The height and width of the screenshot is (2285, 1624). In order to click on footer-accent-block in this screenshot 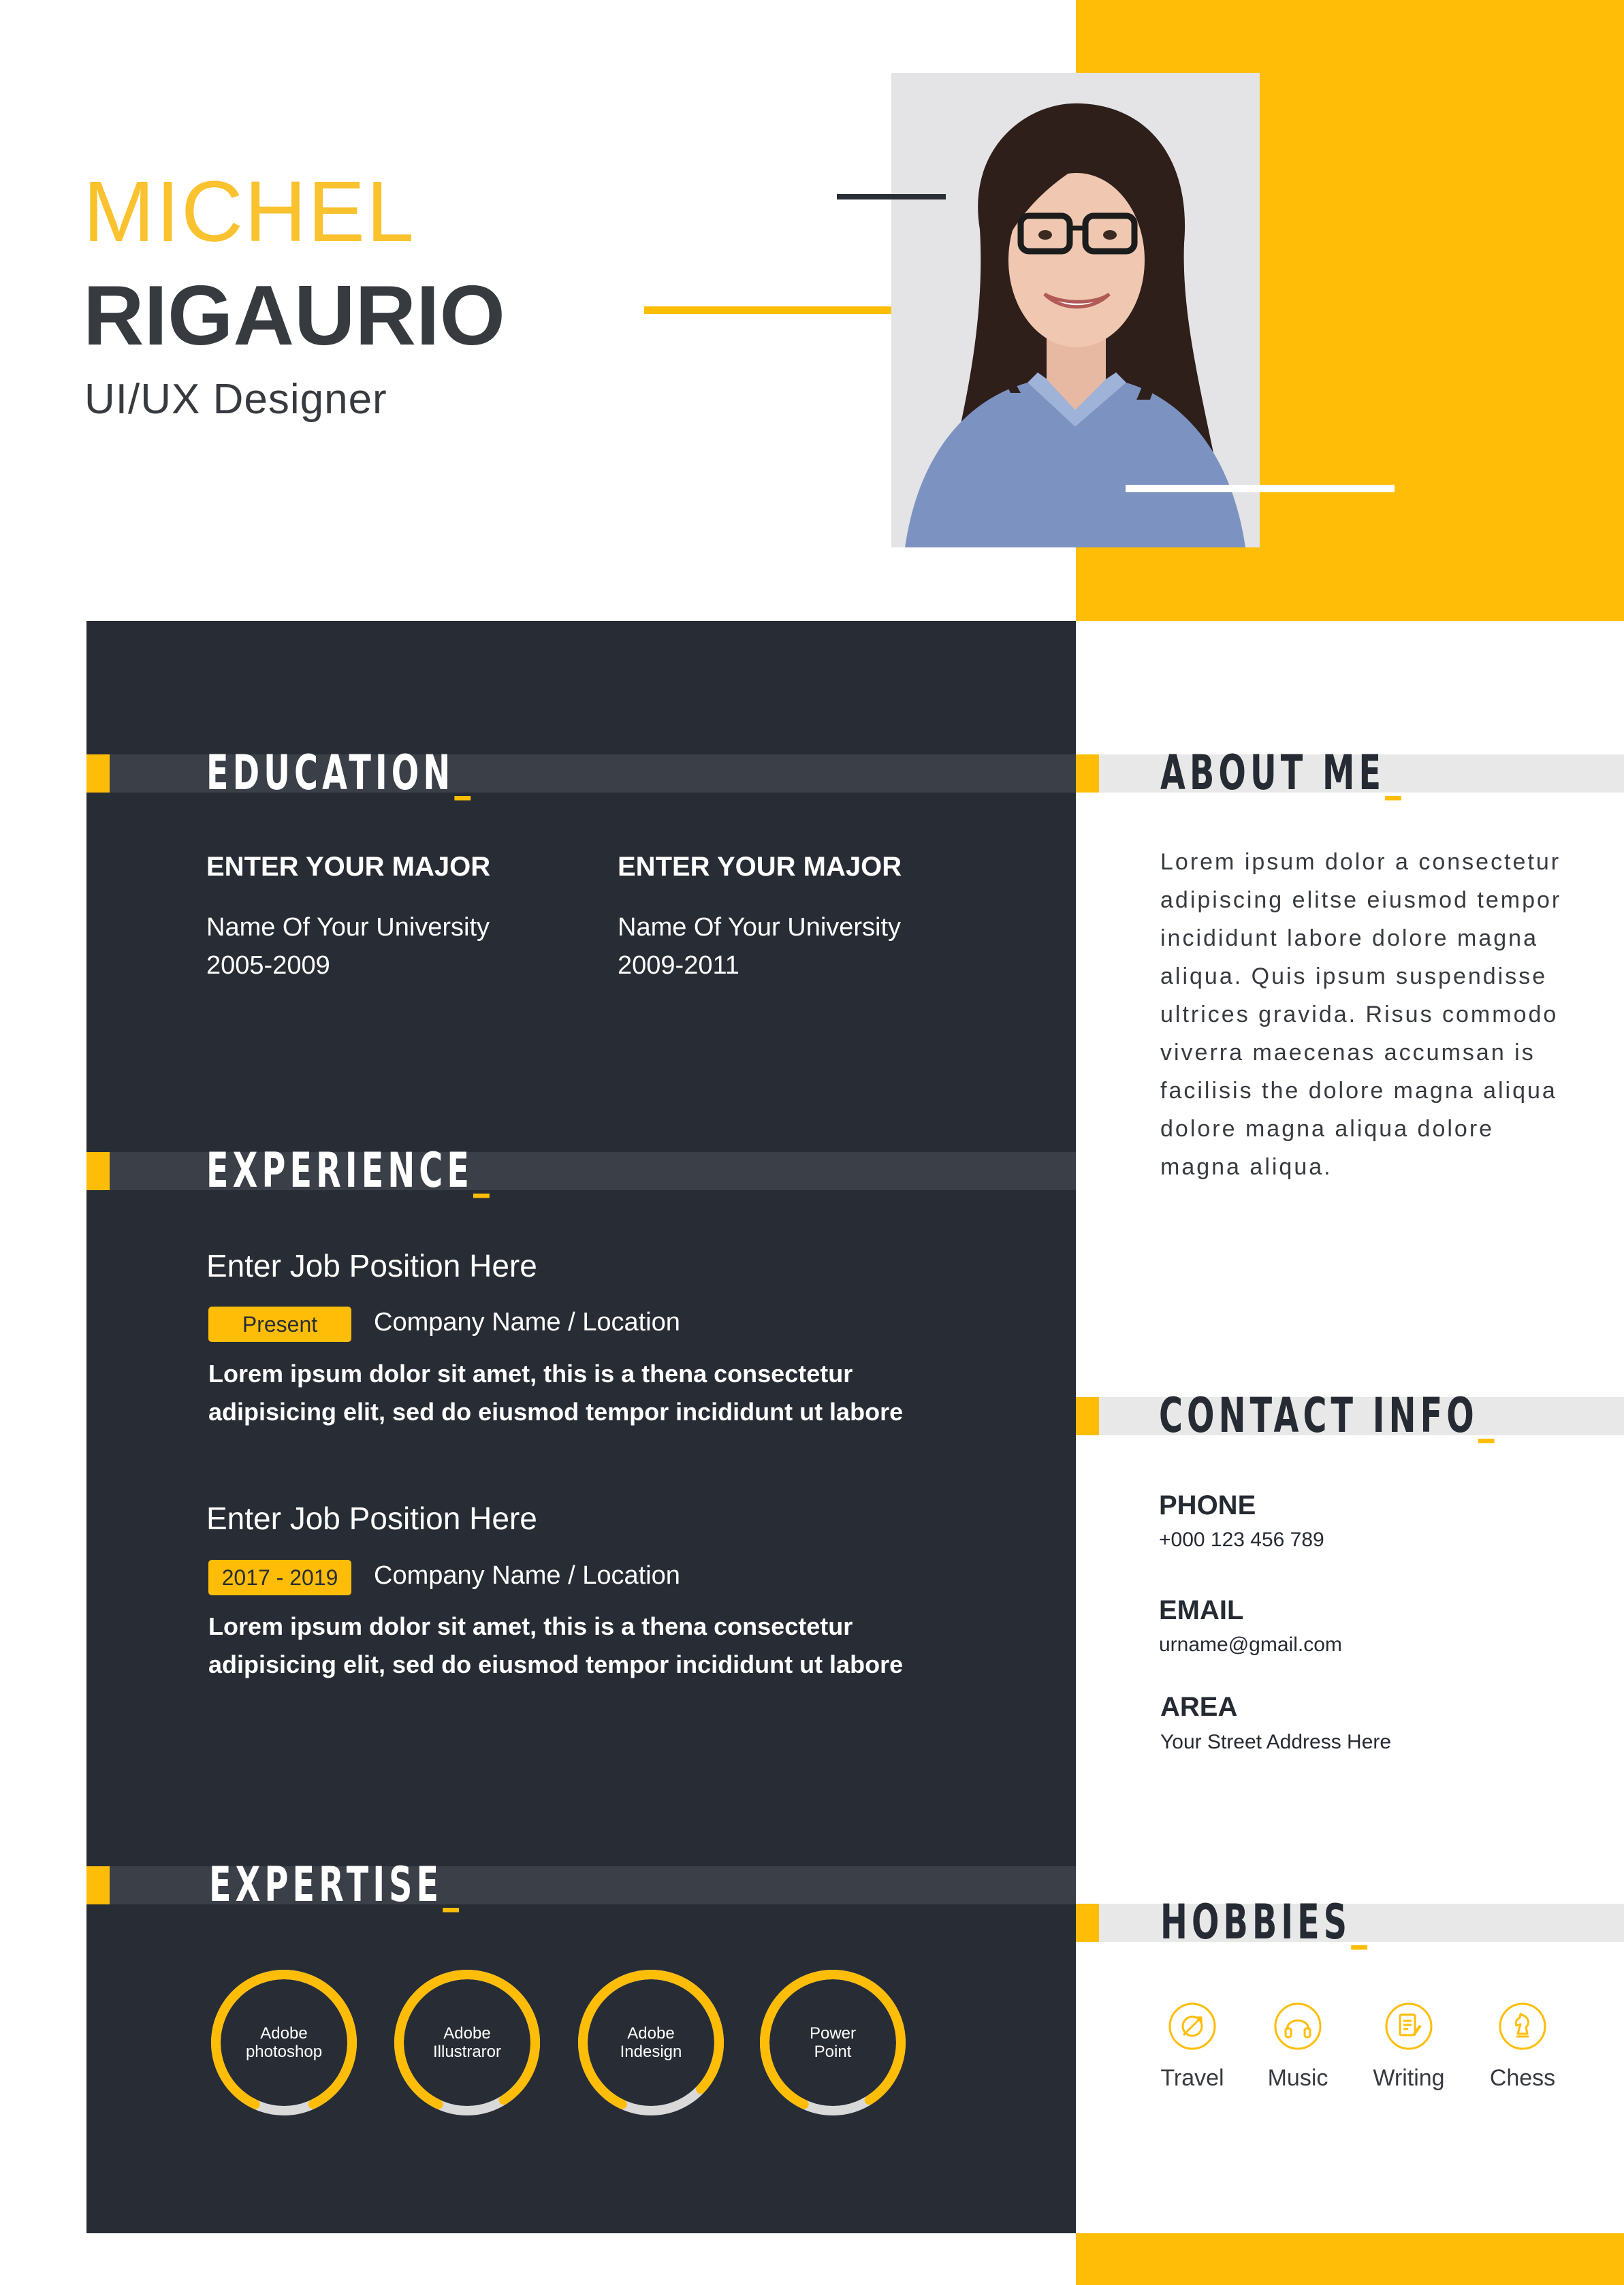, I will do `click(1350, 2259)`.